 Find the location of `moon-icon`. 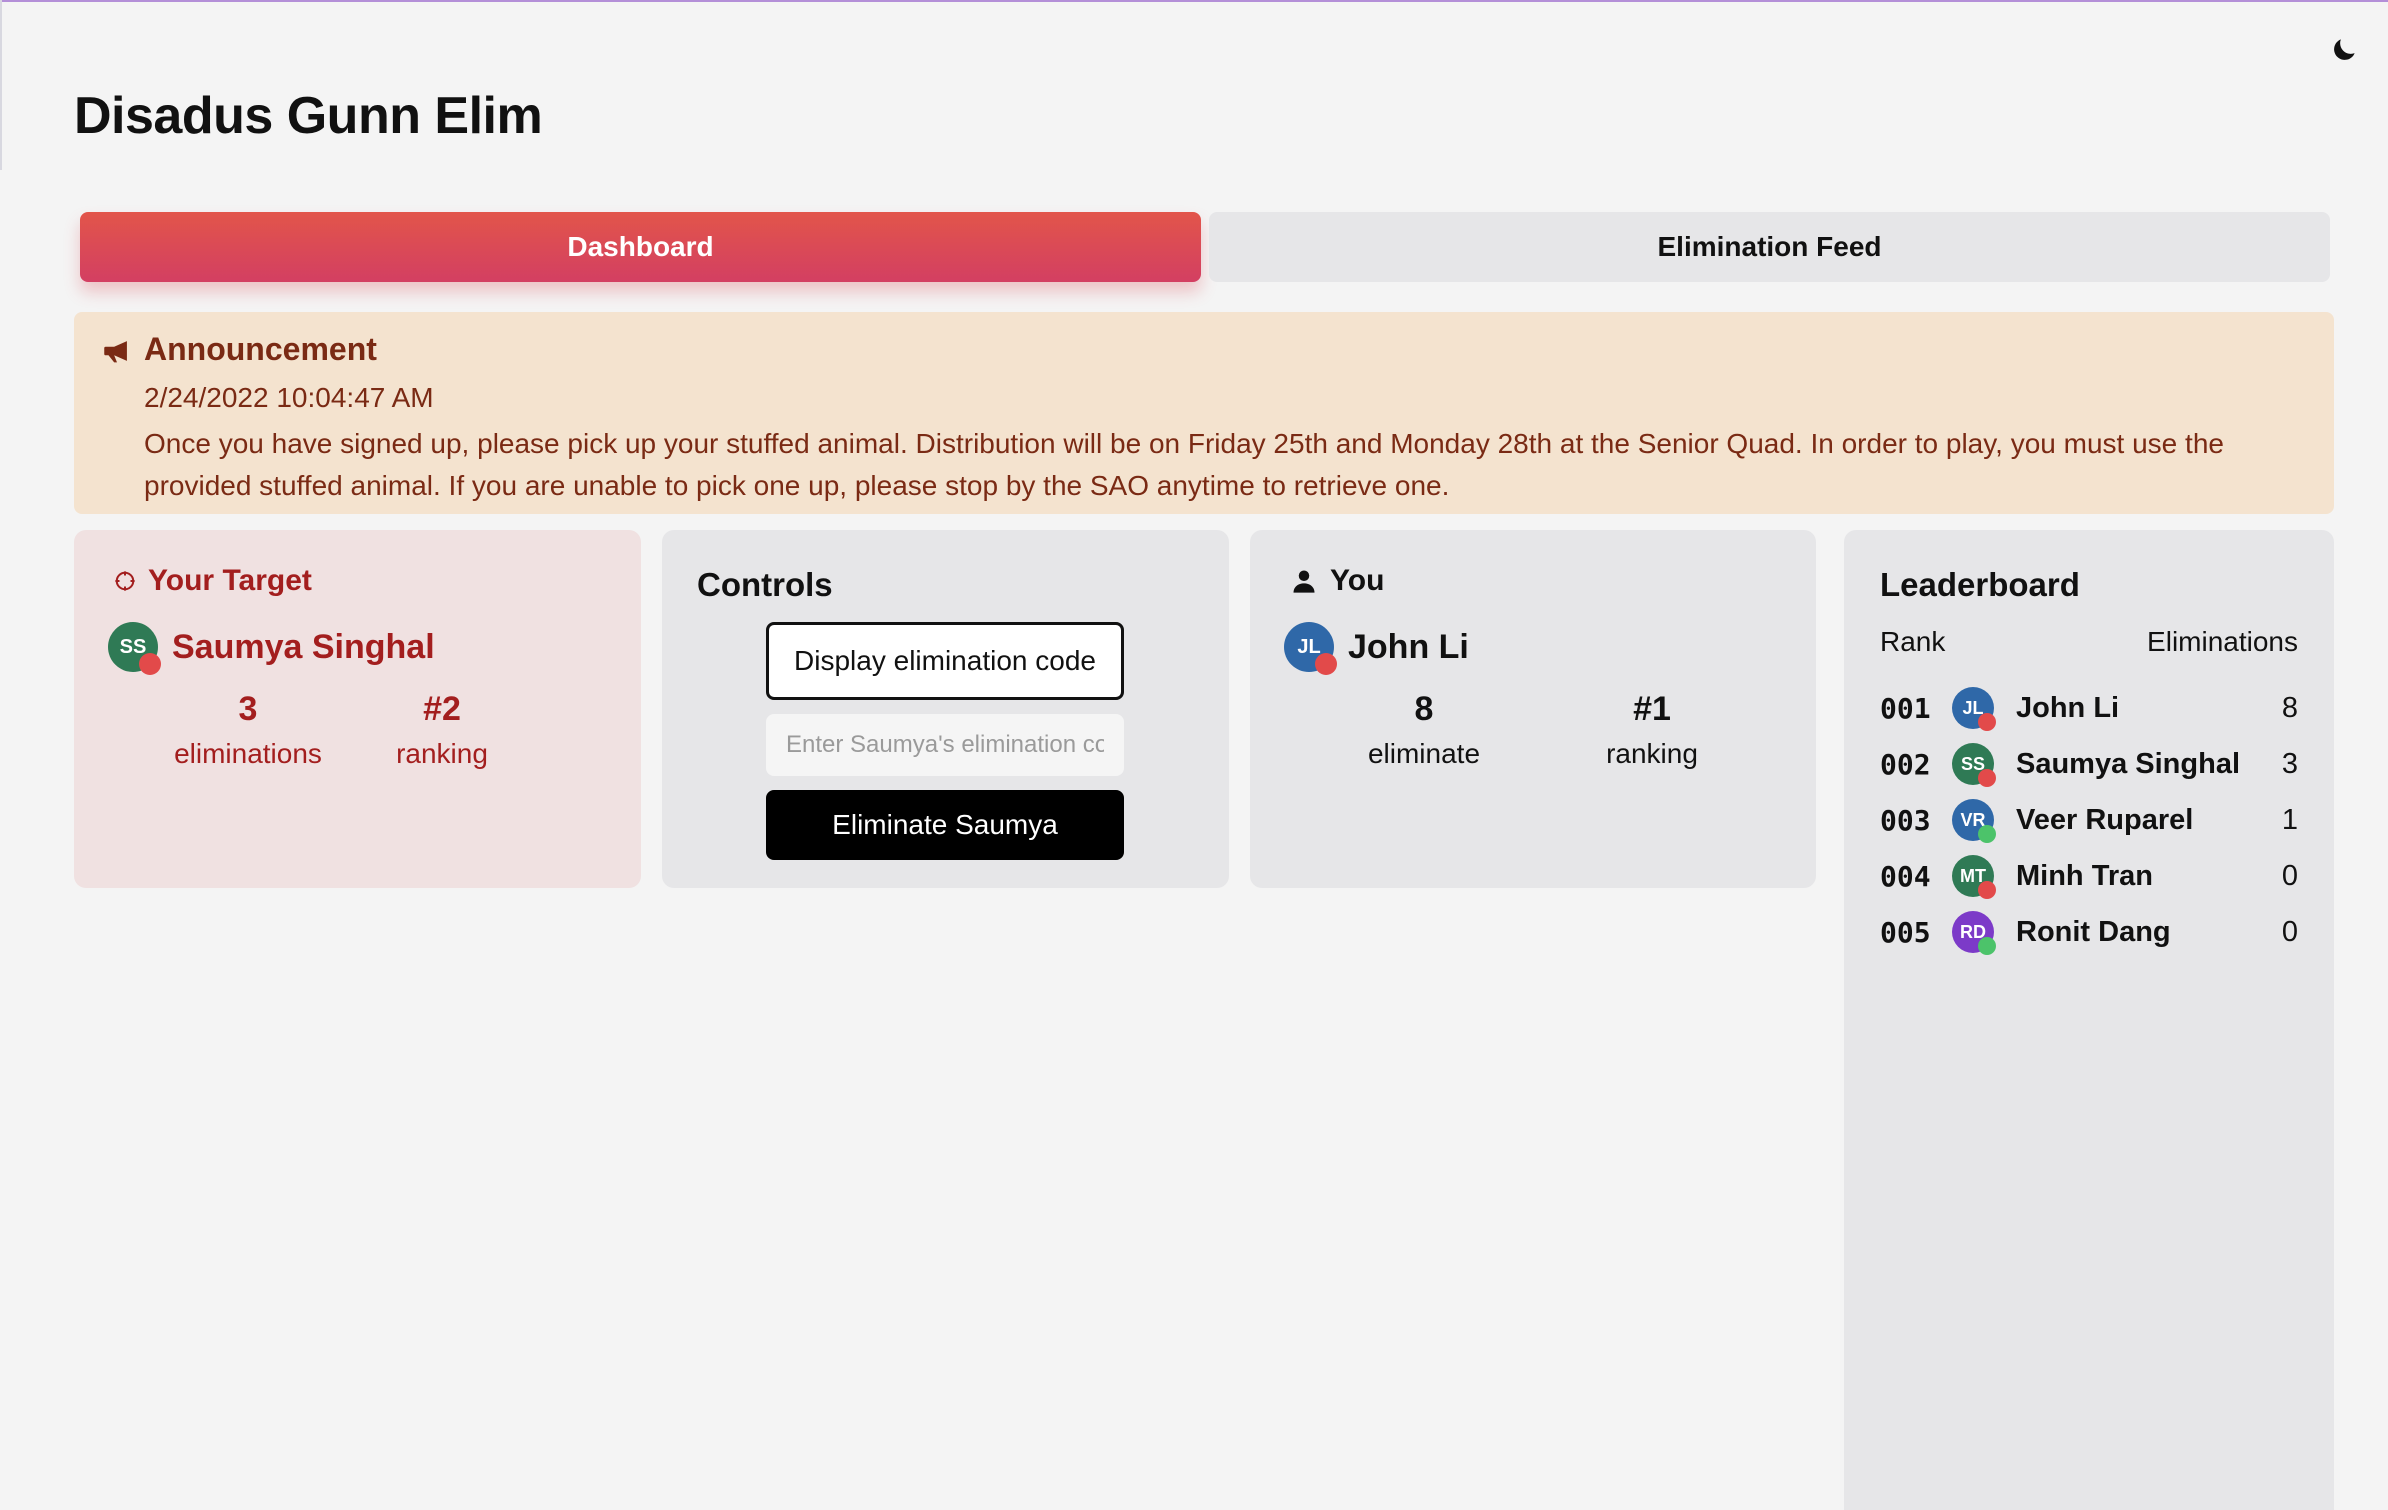

moon-icon is located at coordinates (2344, 49).